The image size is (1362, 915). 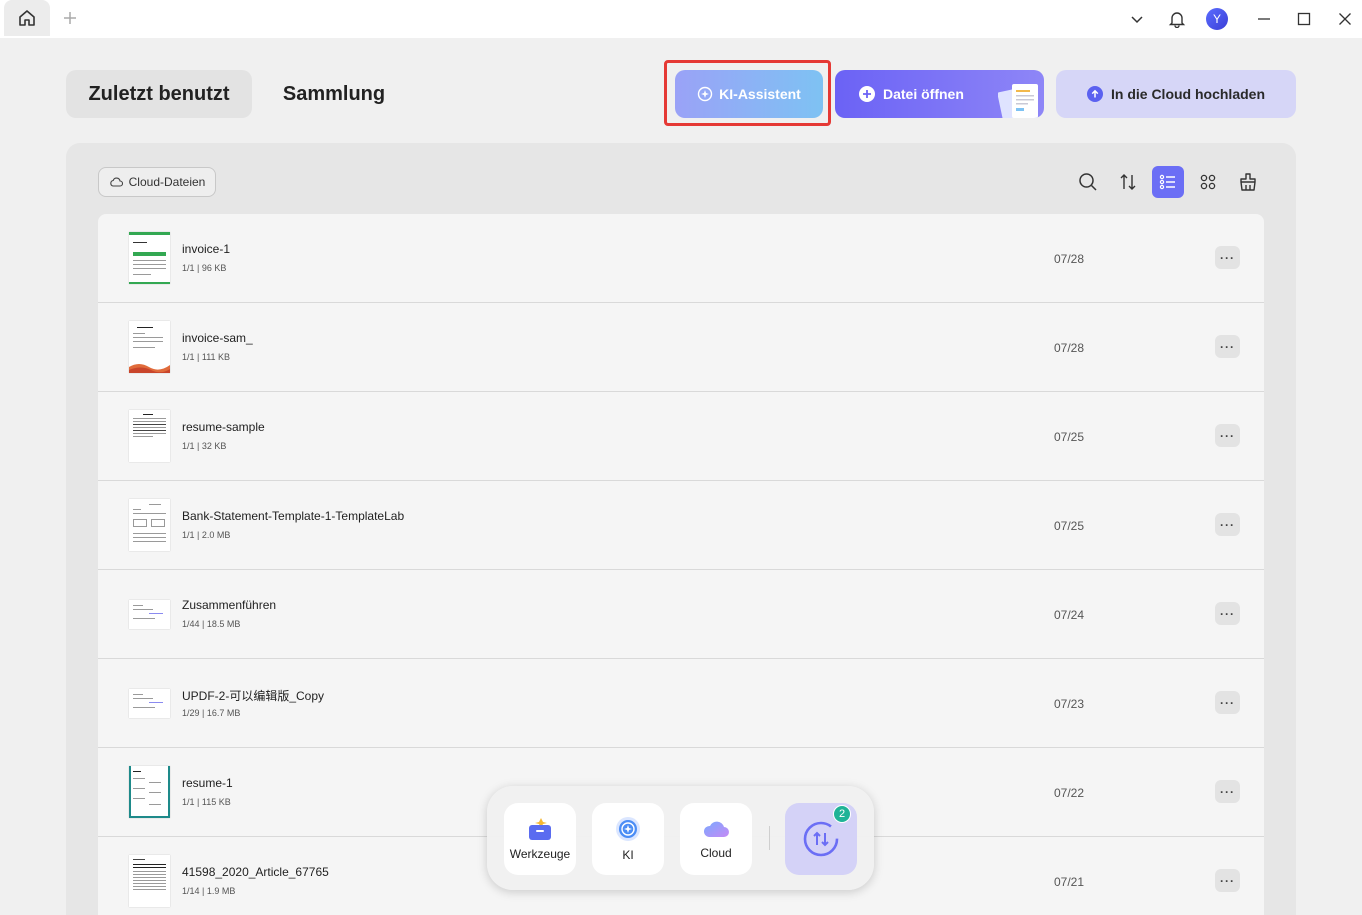 What do you see at coordinates (760, 94) in the screenshot?
I see `ki-assistant-label: KI-Assistent` at bounding box center [760, 94].